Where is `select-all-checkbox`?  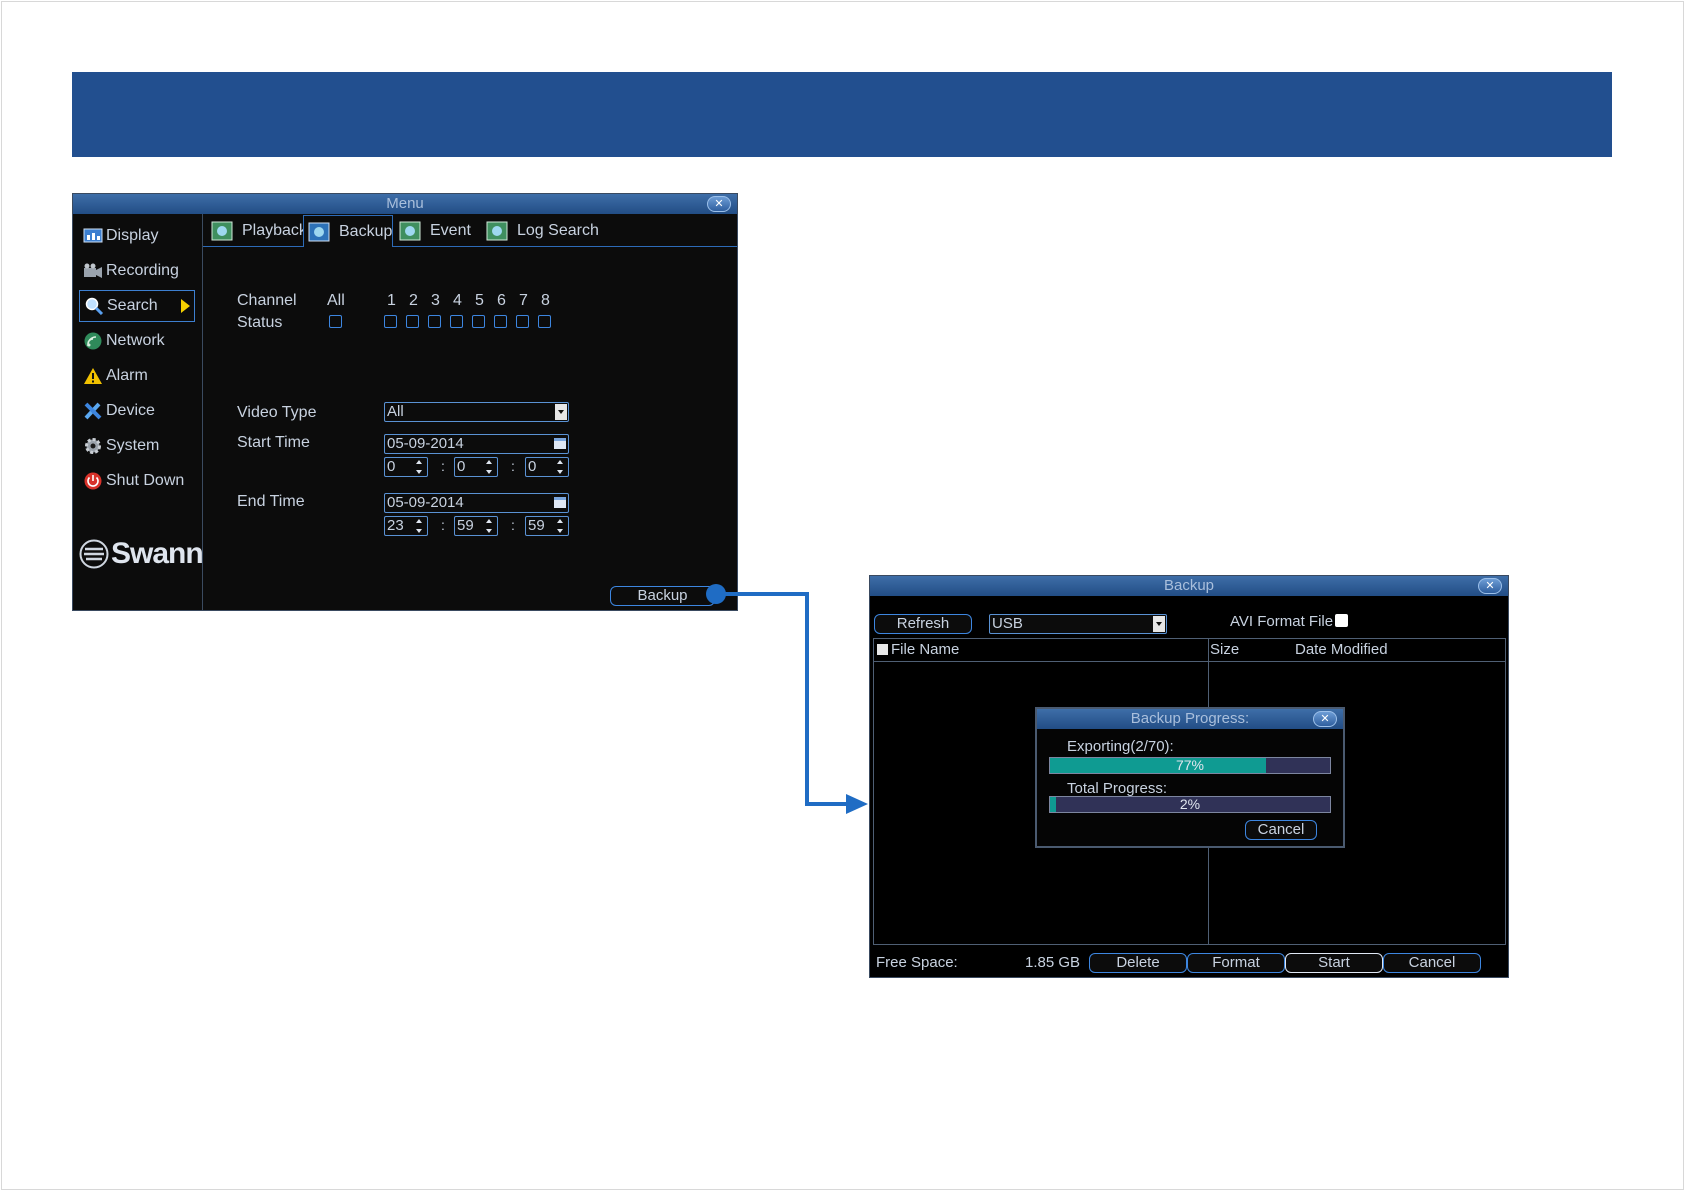 select-all-checkbox is located at coordinates (882, 649).